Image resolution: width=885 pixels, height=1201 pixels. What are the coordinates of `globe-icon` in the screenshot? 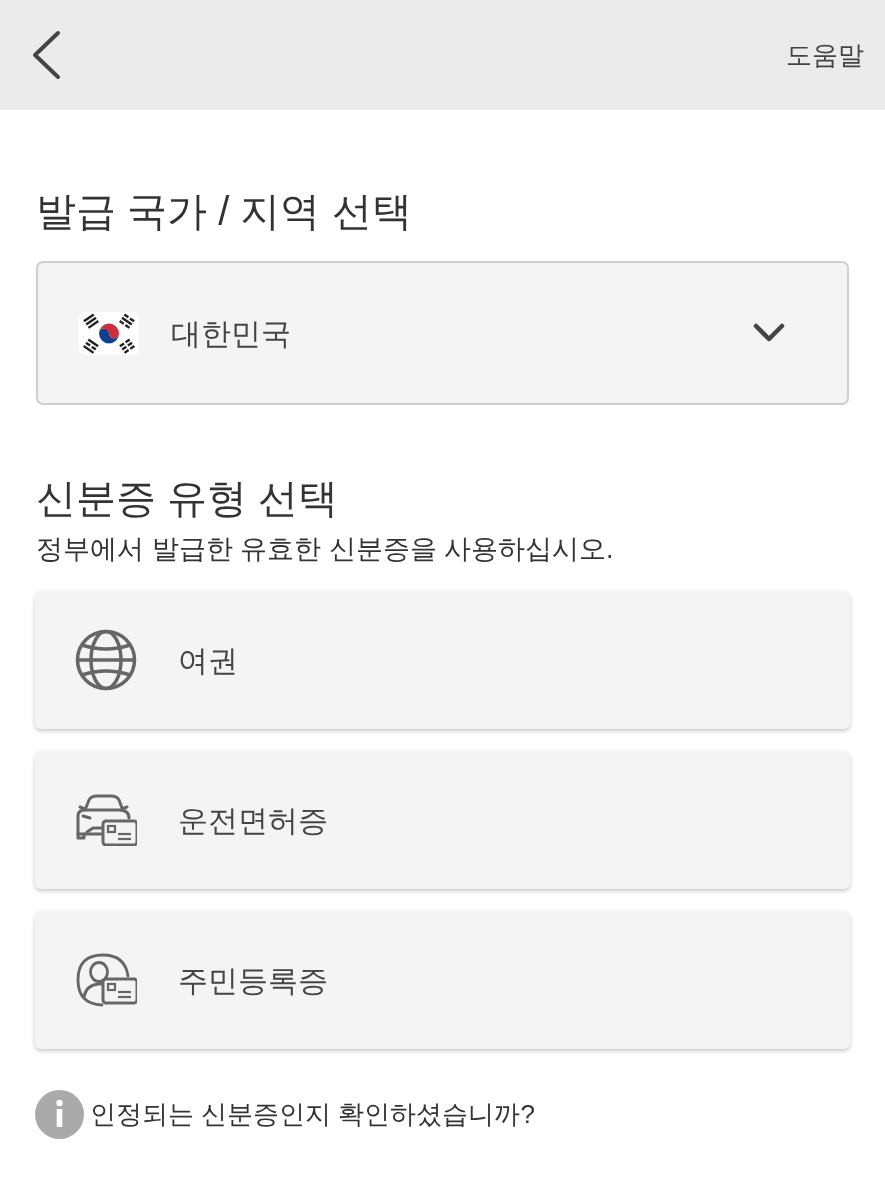 It's located at (106, 660).